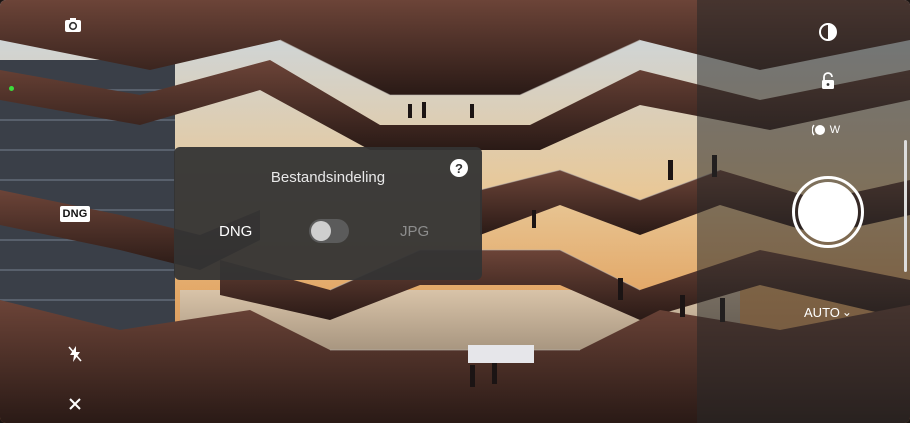 This screenshot has height=423, width=910. What do you see at coordinates (835, 130) in the screenshot?
I see `white-balance-label: W` at bounding box center [835, 130].